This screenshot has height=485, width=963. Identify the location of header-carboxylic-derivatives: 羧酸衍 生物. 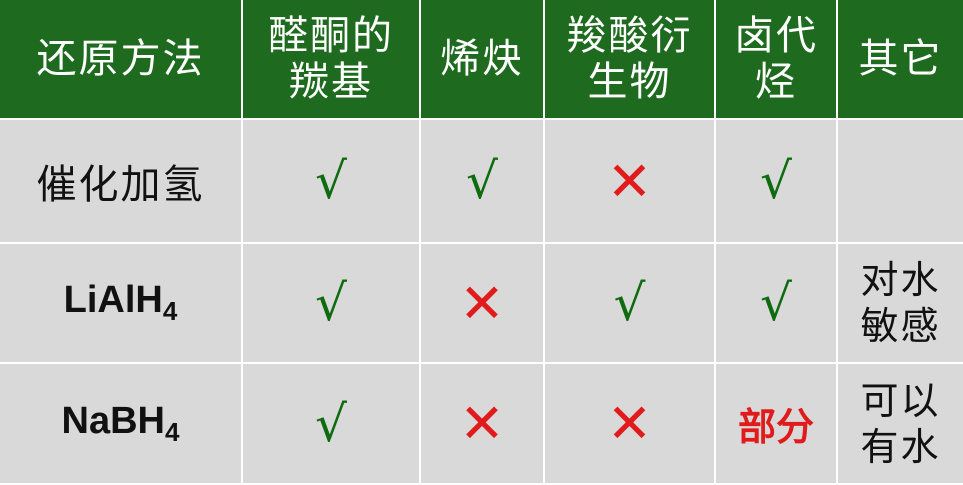
(630, 60).